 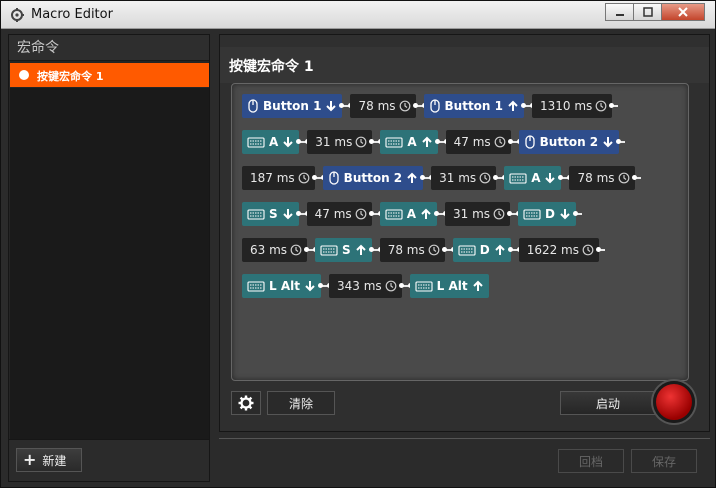 What do you see at coordinates (72, 14) in the screenshot?
I see `window-title: Macro Editor` at bounding box center [72, 14].